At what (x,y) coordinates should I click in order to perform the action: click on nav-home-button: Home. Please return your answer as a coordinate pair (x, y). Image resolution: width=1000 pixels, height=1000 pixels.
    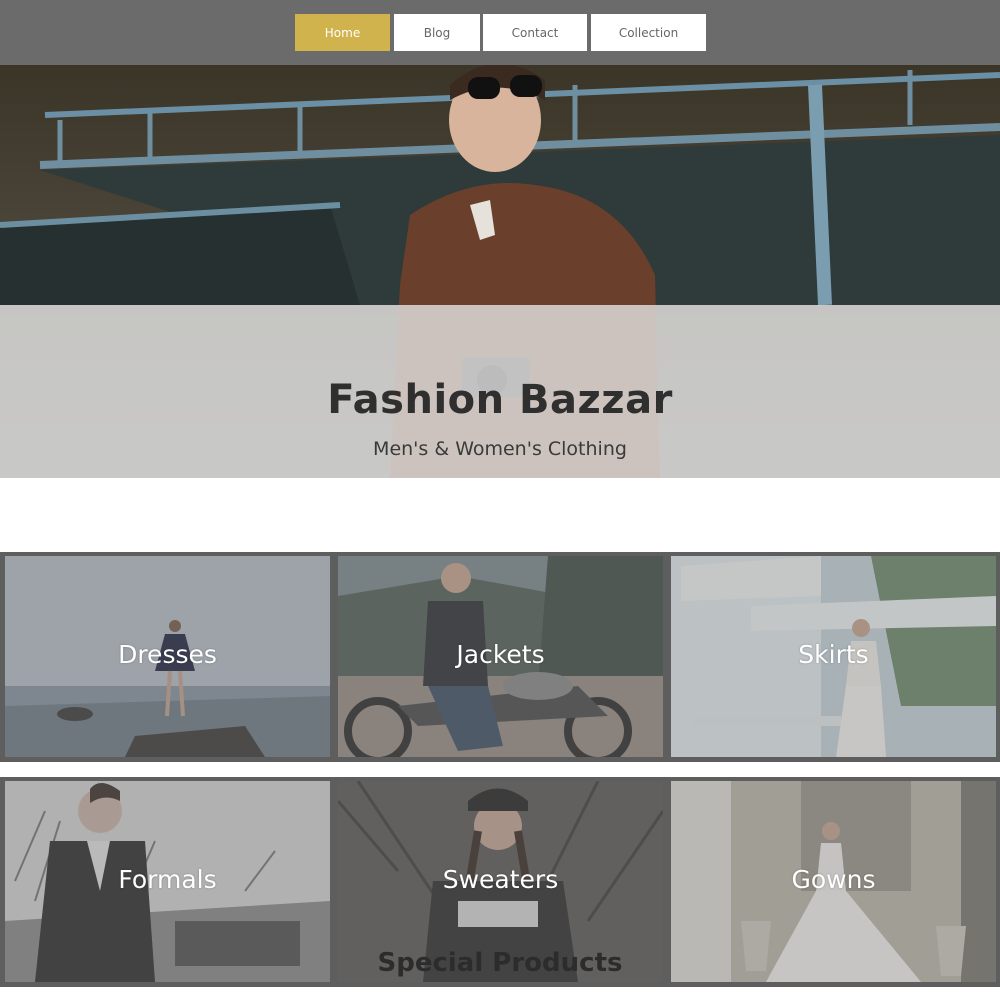
    Looking at the image, I should click on (342, 32).